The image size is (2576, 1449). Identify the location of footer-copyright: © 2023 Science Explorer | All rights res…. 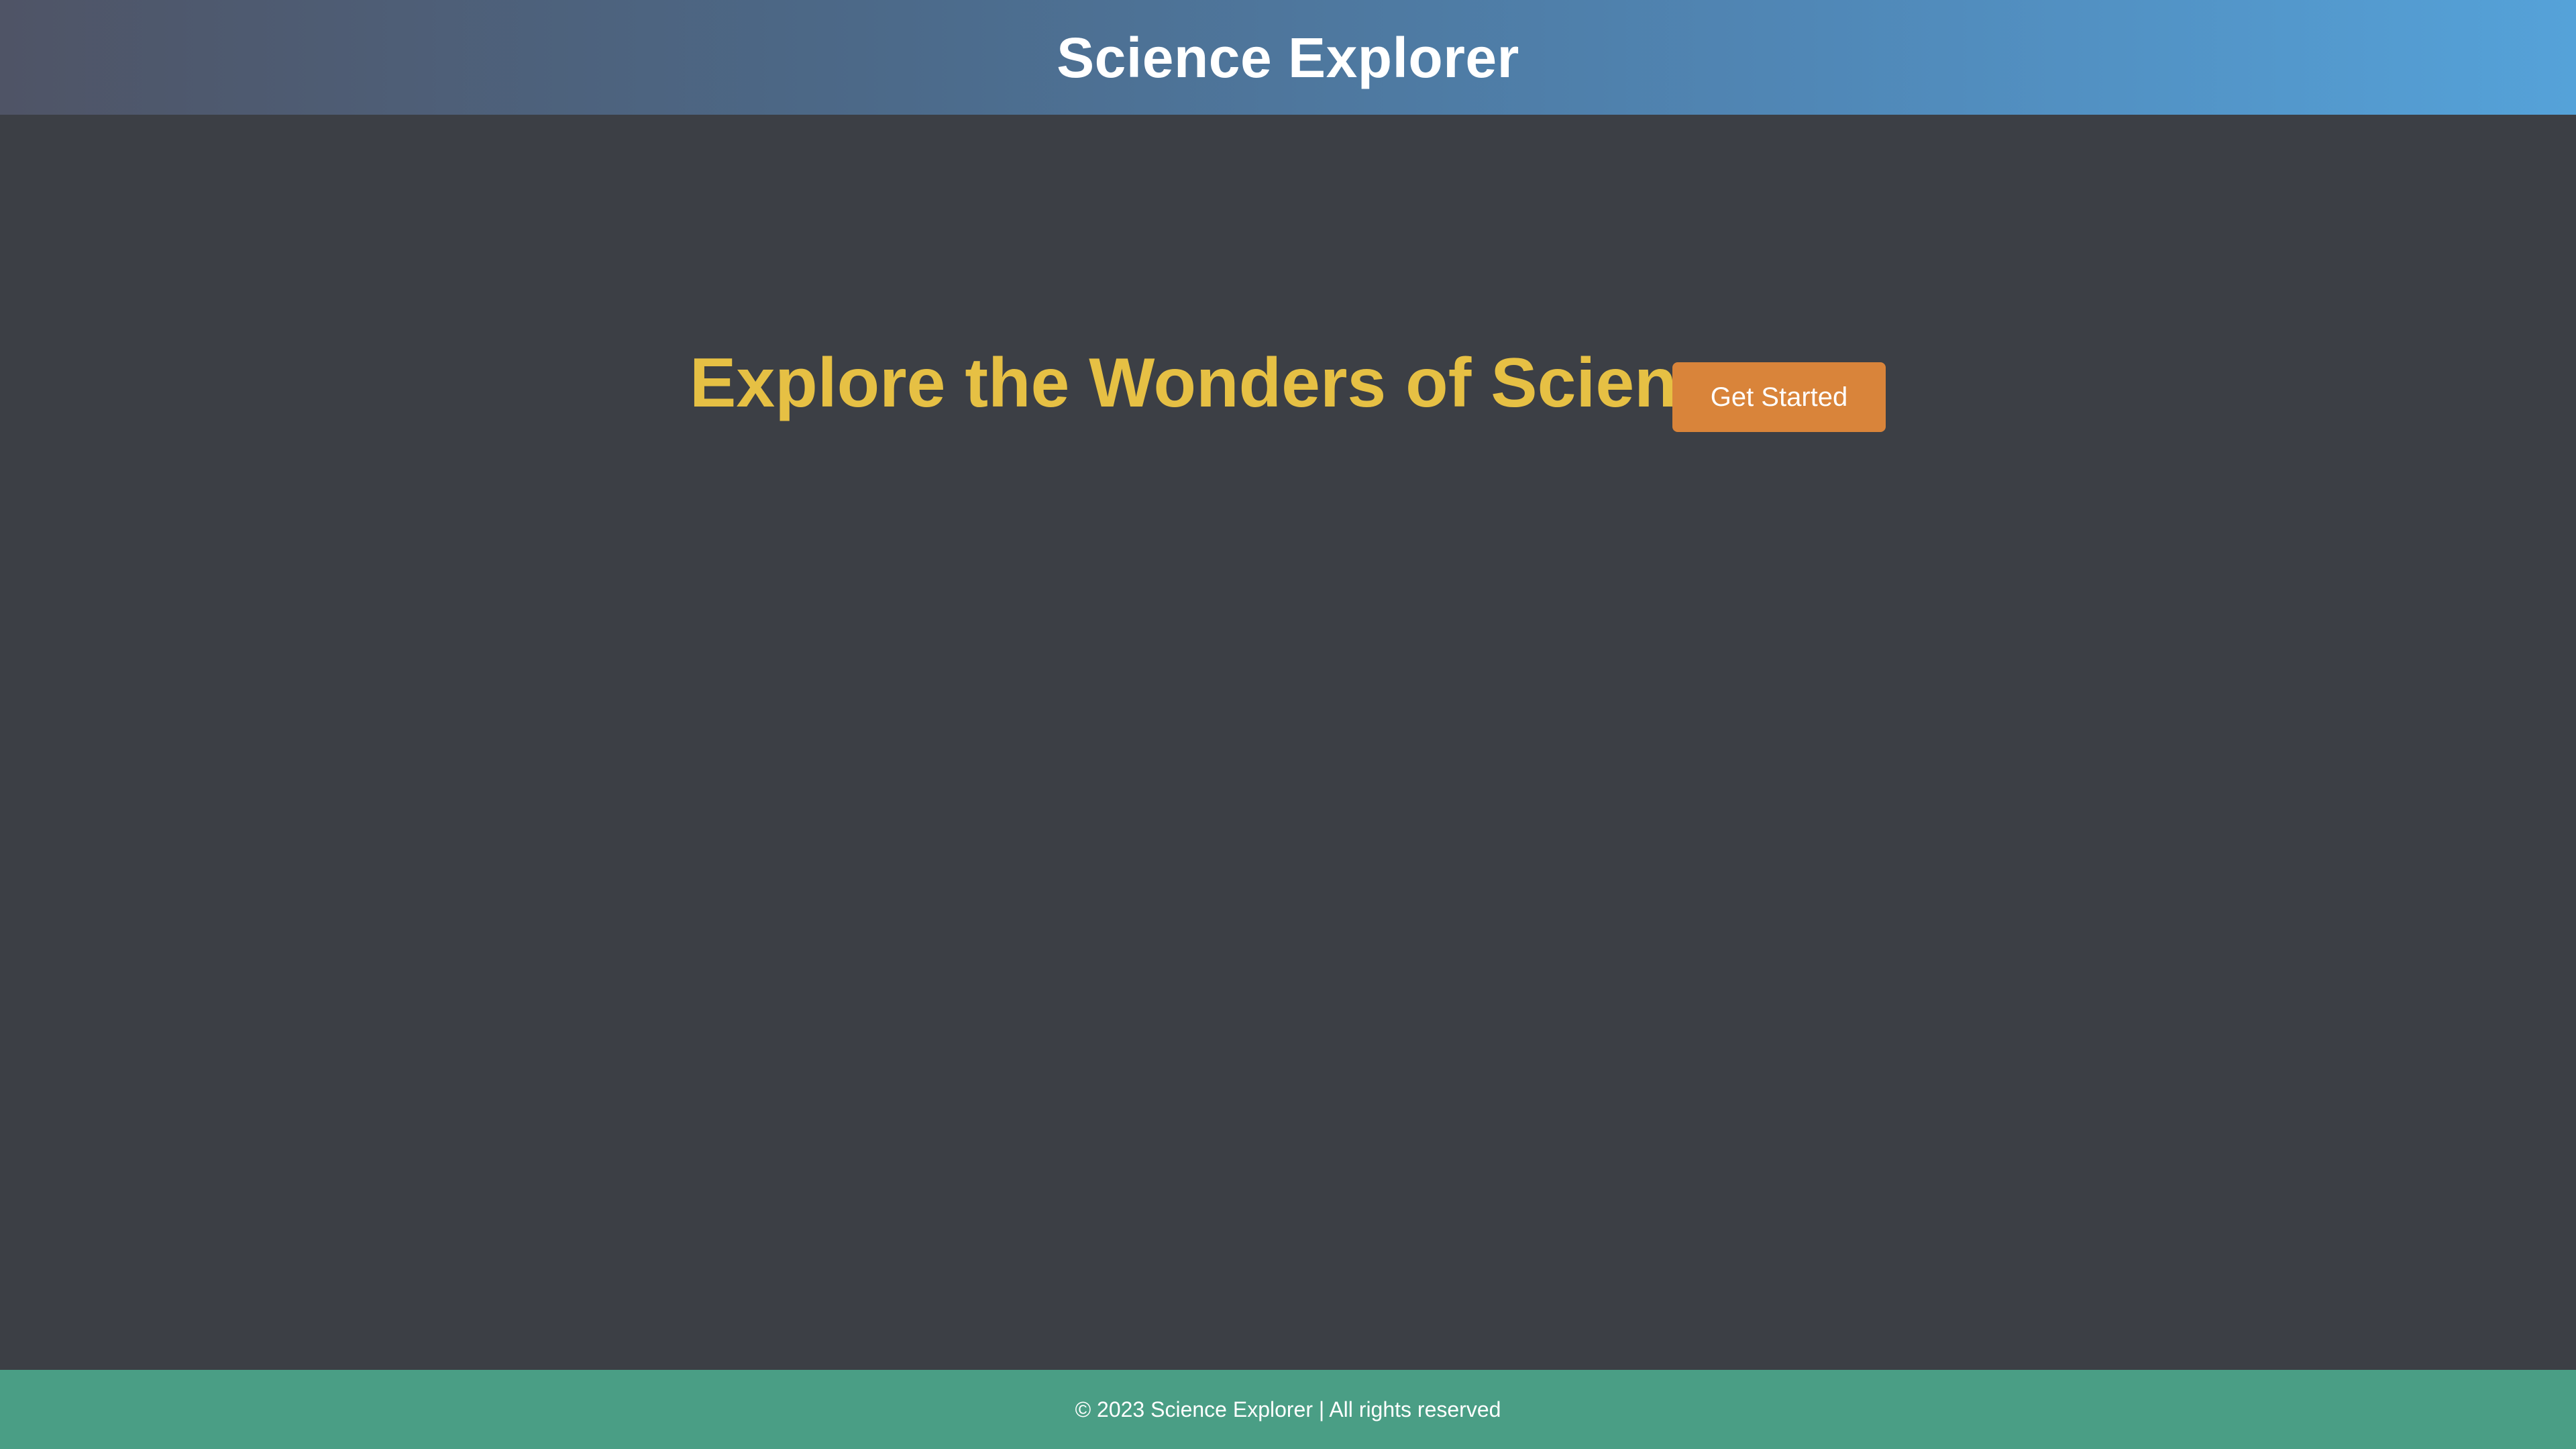
(1288, 1409).